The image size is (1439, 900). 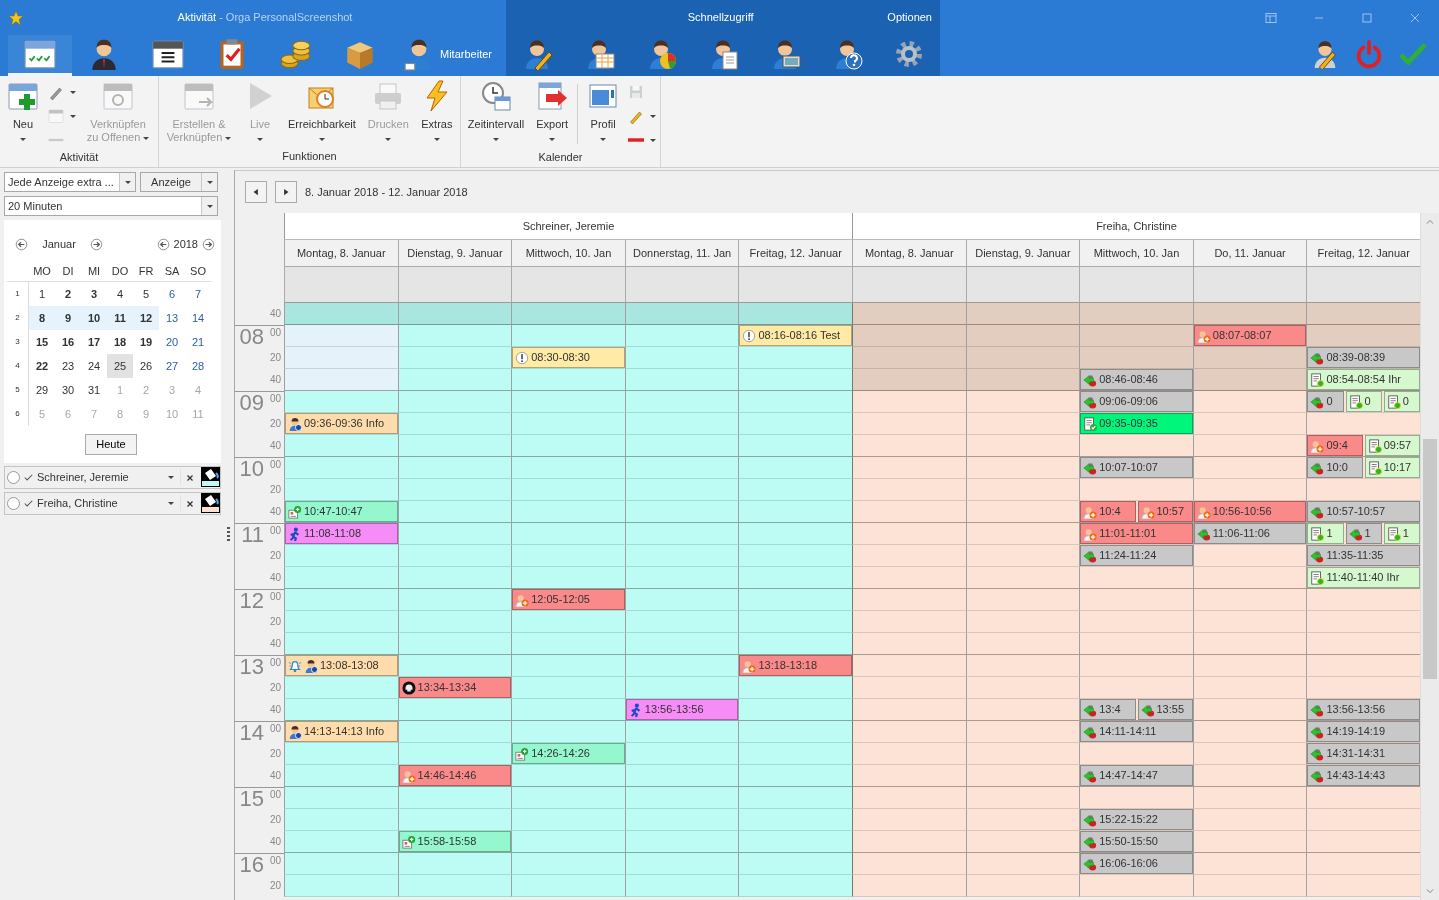 I want to click on caret-icon, so click(x=209, y=182).